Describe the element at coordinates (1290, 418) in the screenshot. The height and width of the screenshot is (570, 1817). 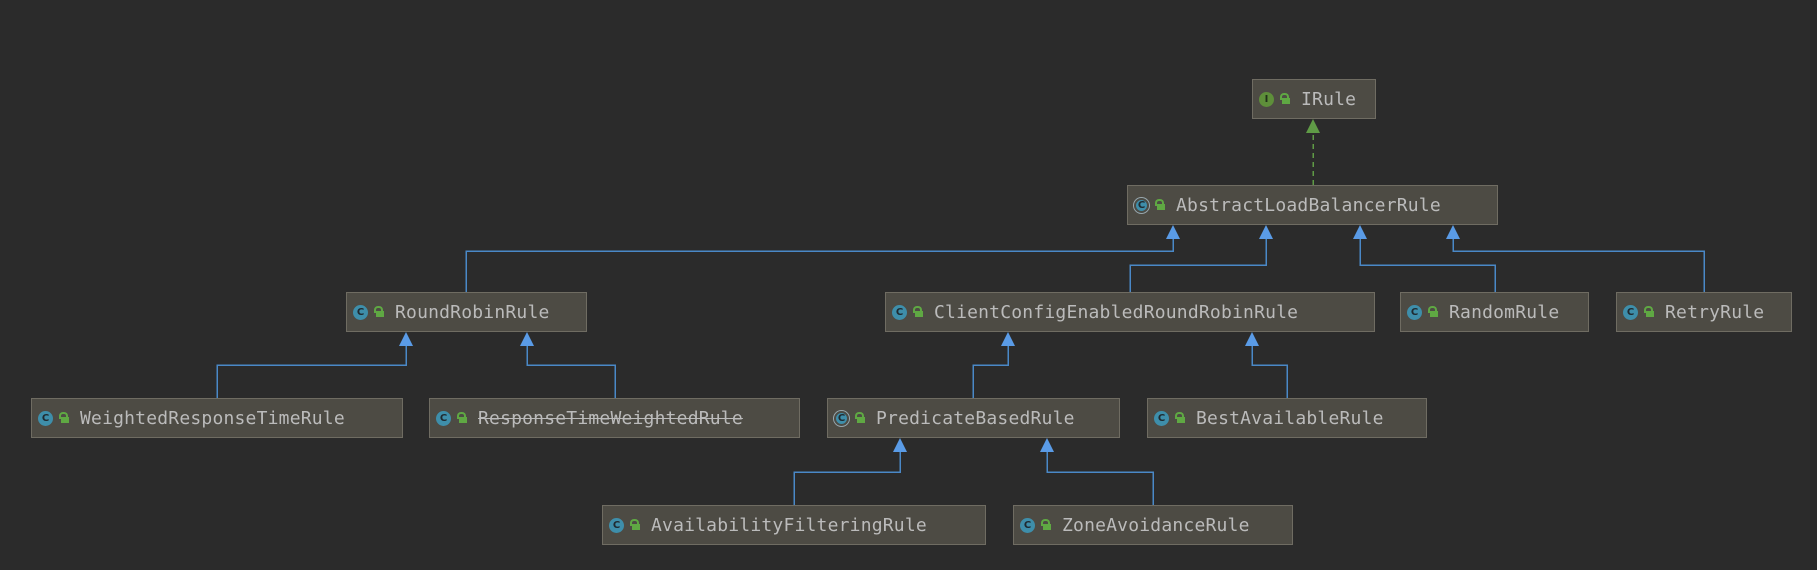
I see `node-label: BestAvailableRule` at that location.